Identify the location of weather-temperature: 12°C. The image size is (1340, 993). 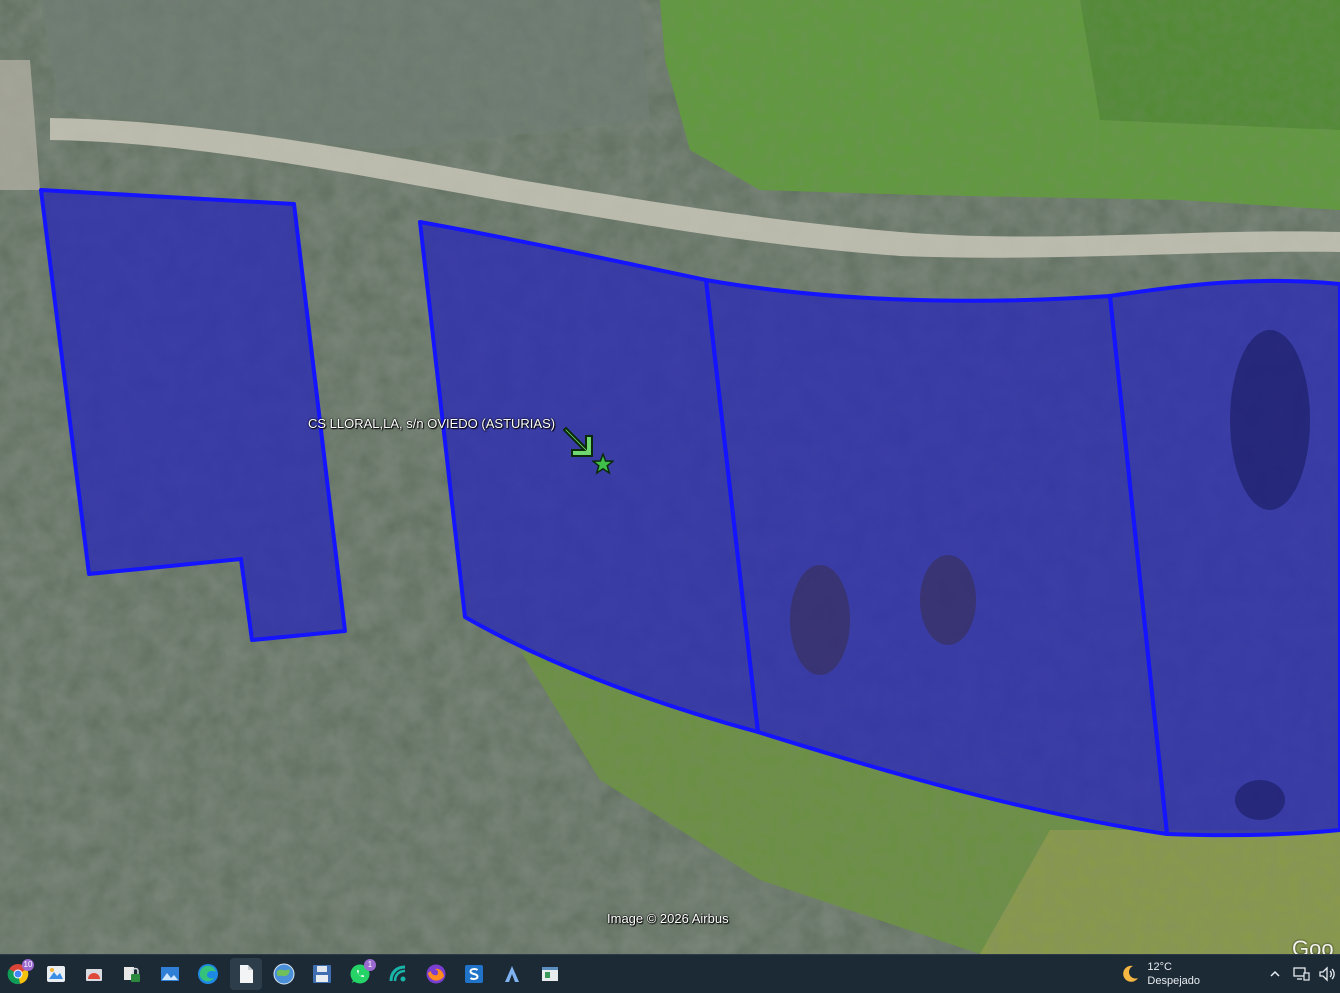
(1159, 967).